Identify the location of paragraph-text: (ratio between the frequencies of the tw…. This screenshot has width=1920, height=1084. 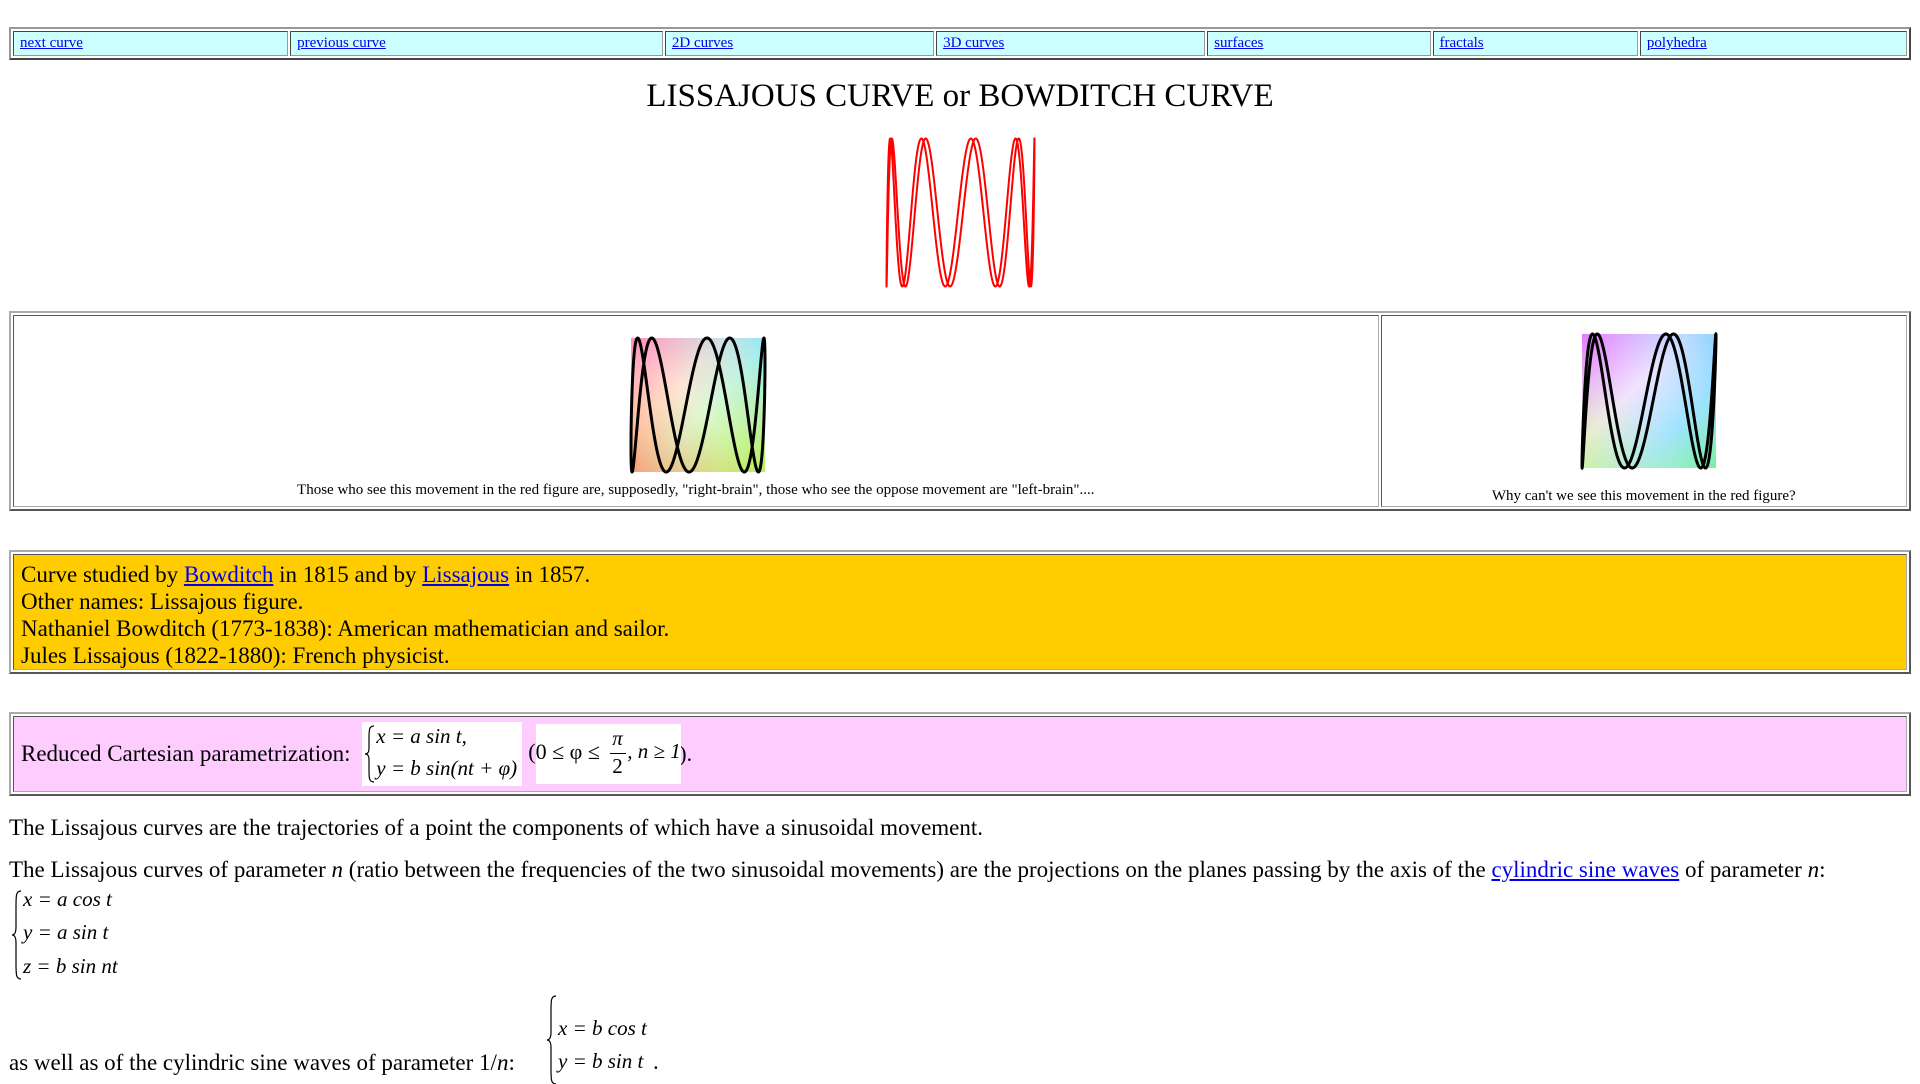
(917, 869).